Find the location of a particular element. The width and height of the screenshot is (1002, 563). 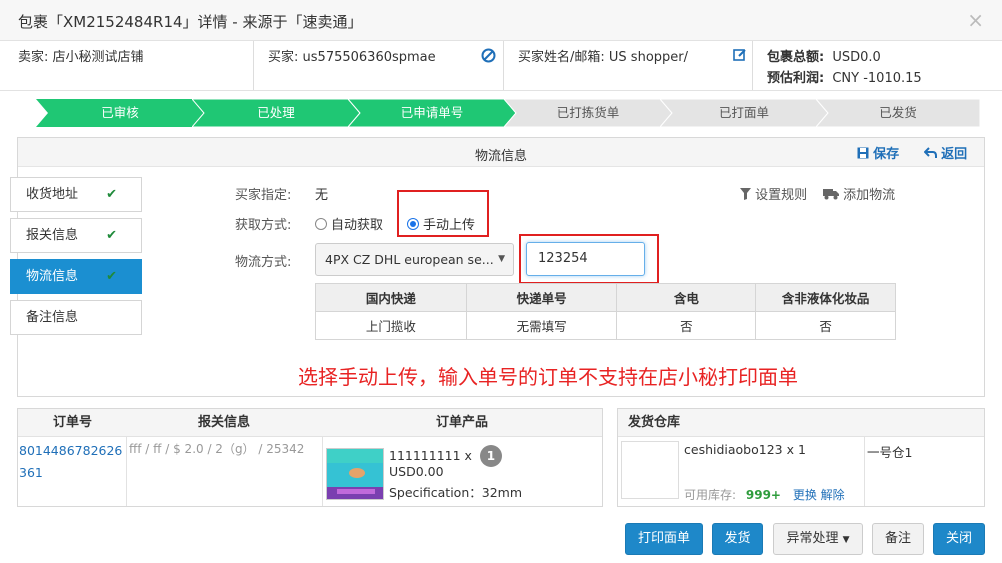

logistics-select: 4PX CZ DHL european se... ▼ is located at coordinates (414, 259).